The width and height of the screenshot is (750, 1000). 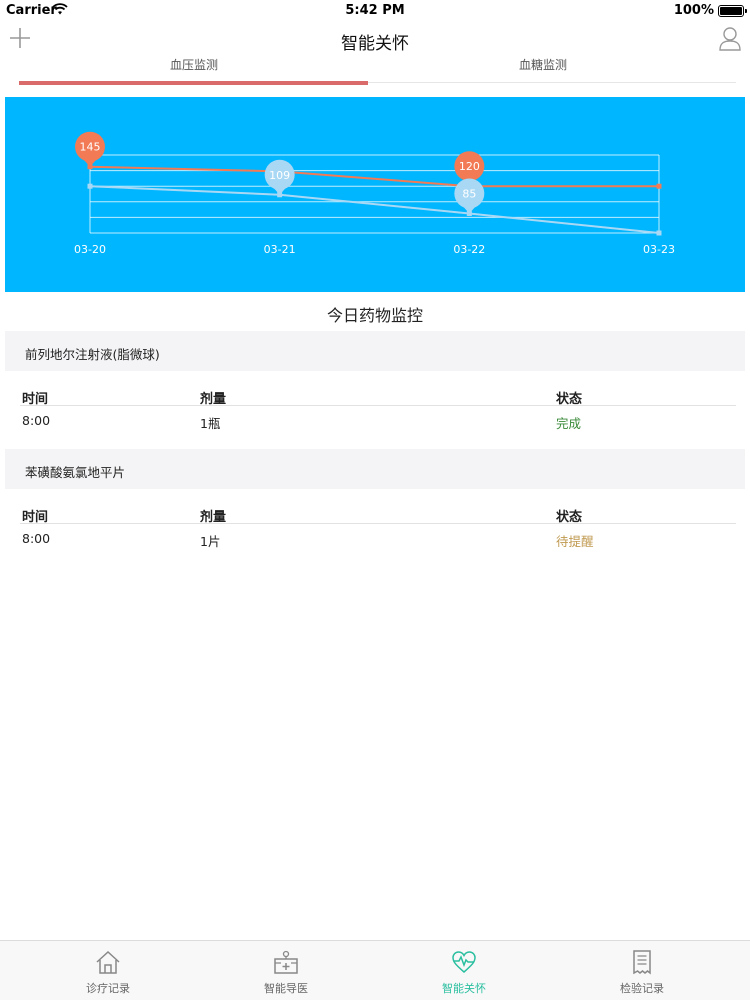 What do you see at coordinates (569, 423) in the screenshot?
I see `dose-status: 完成` at bounding box center [569, 423].